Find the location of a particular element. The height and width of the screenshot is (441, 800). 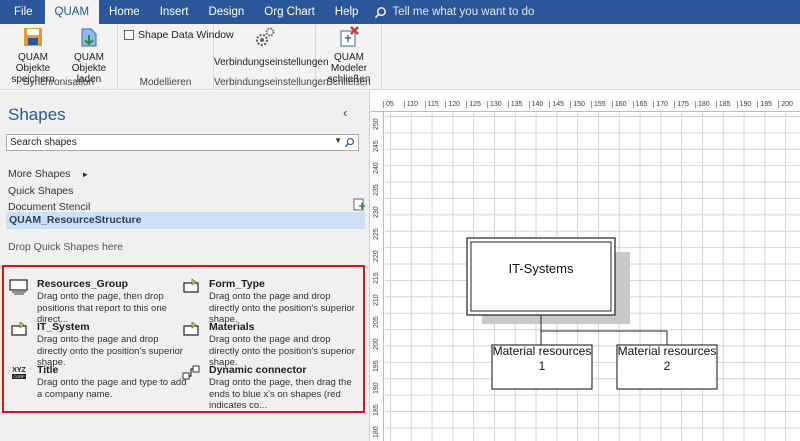

checkbox-box is located at coordinates (129, 35).